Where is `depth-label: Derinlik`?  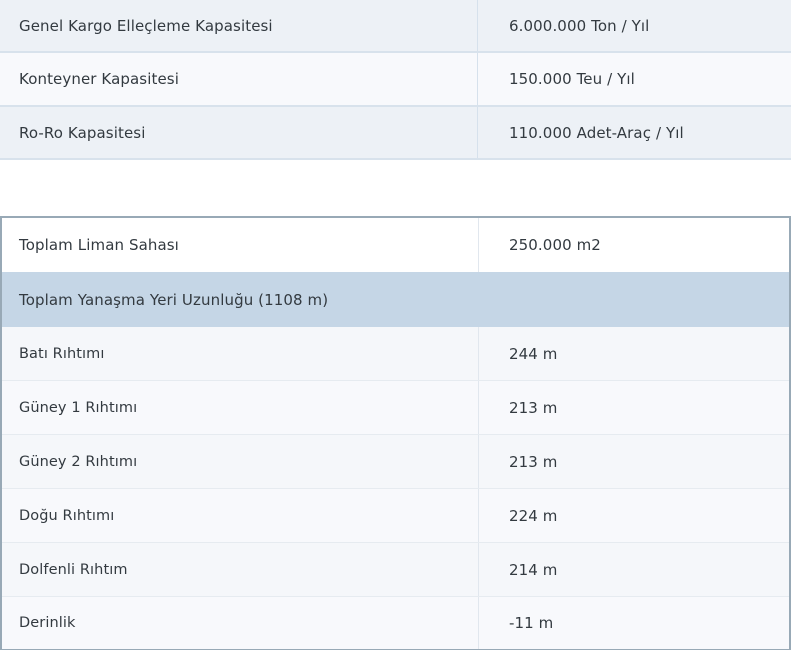
depth-label: Derinlik is located at coordinates (240, 623).